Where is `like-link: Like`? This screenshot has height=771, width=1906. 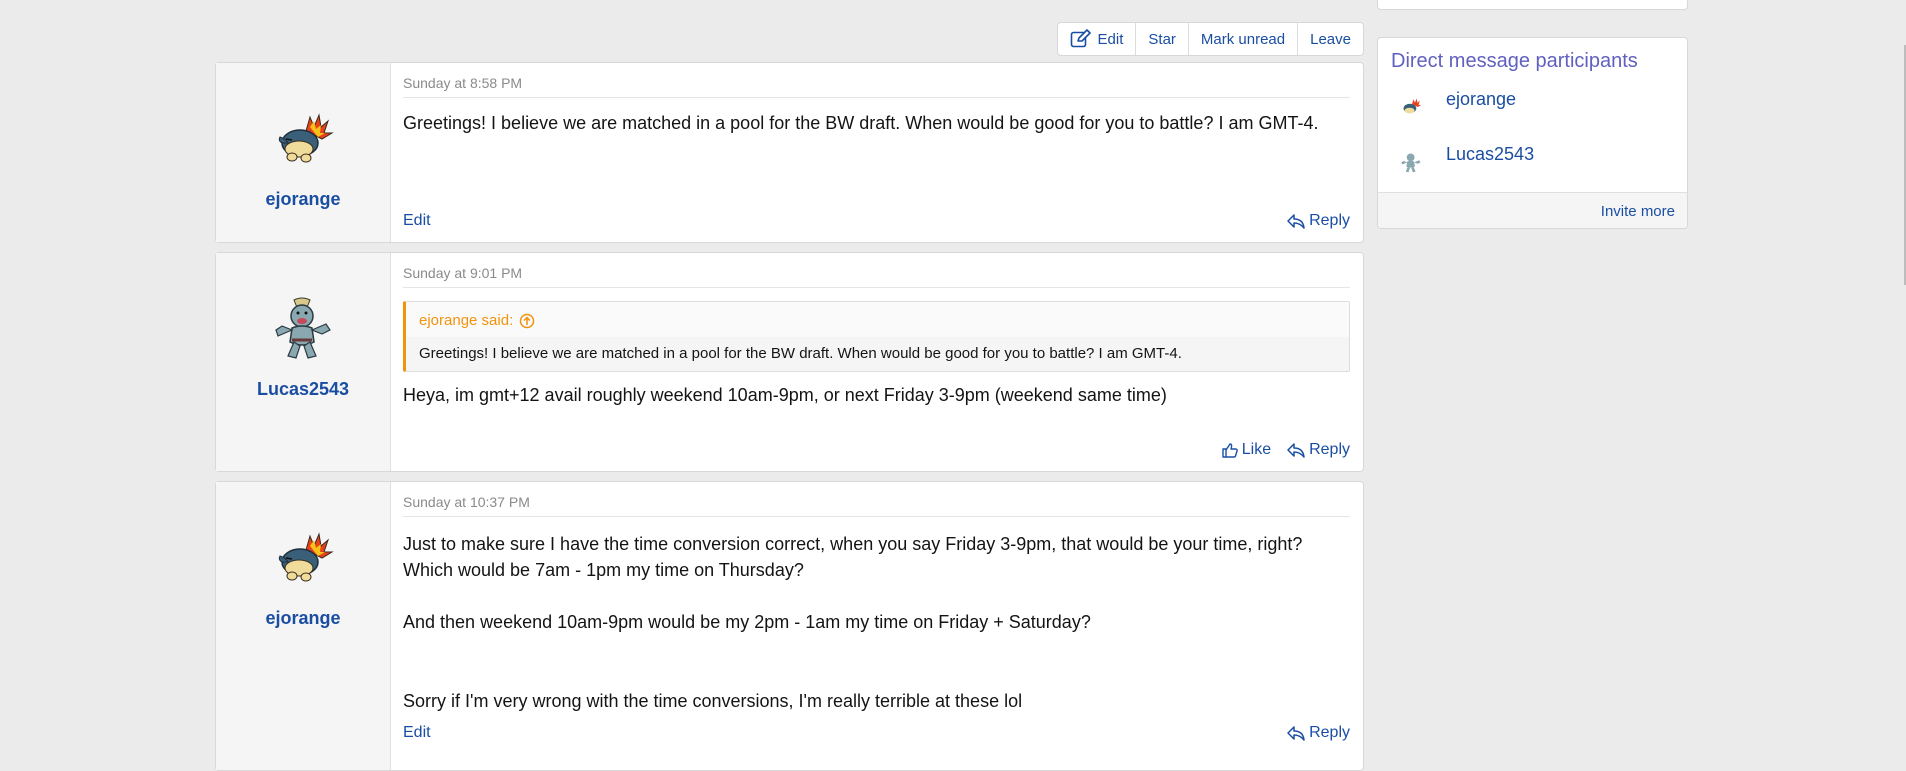 like-link: Like is located at coordinates (1246, 450).